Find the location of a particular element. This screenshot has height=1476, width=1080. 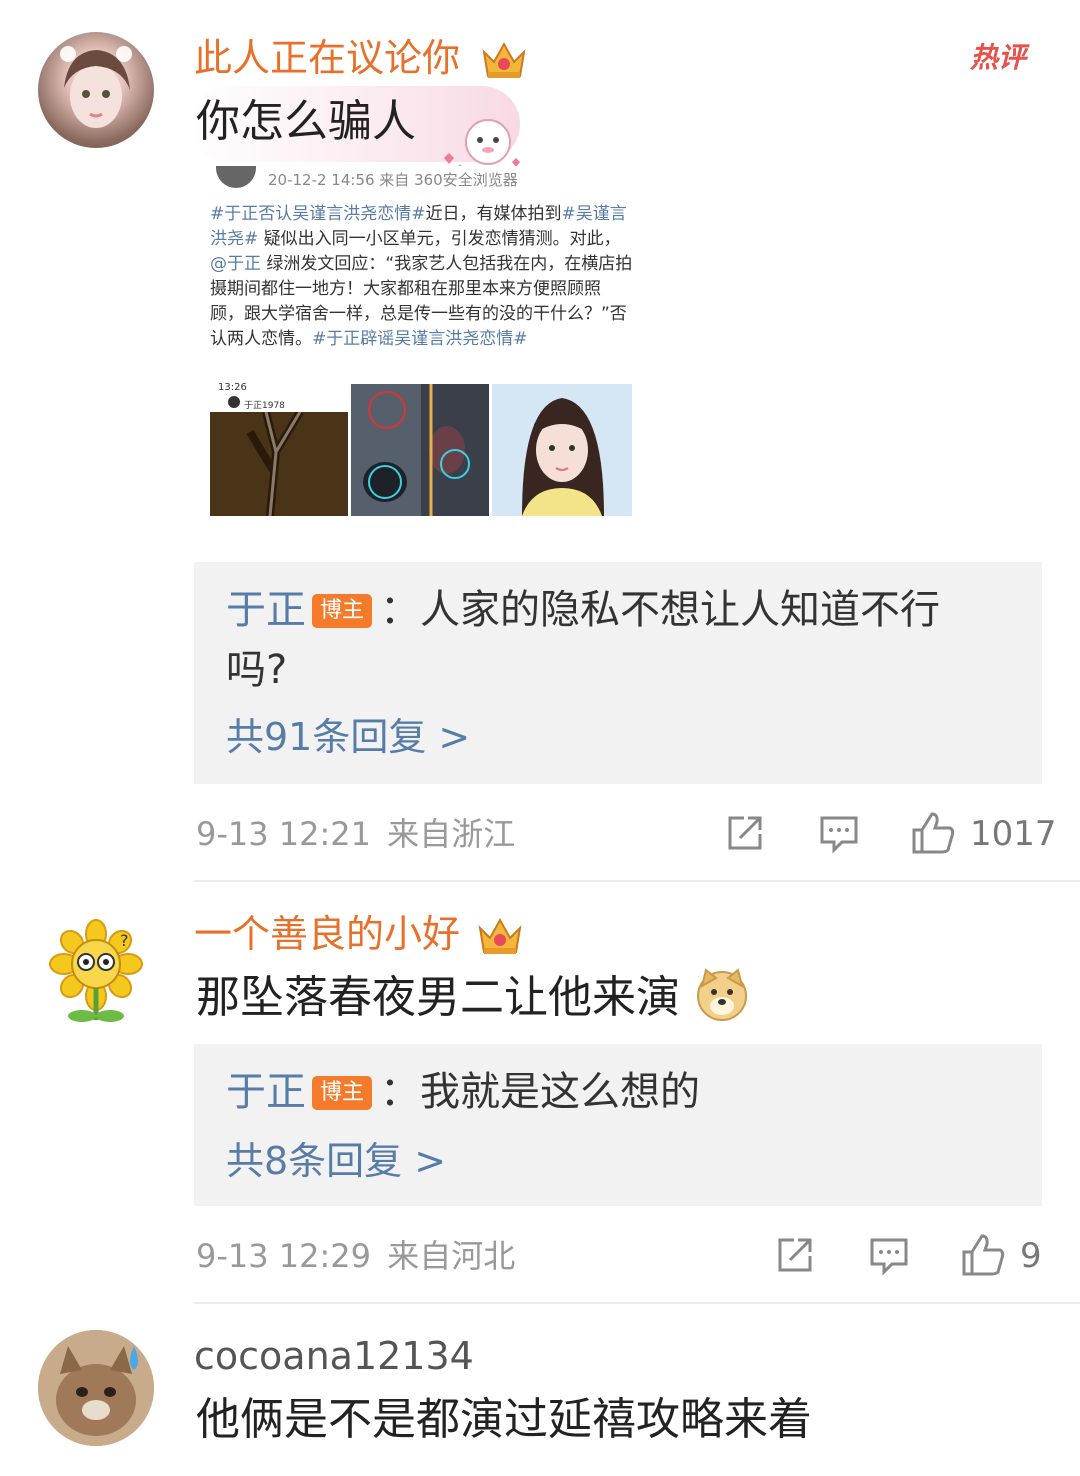

comment-location: 来自河北 is located at coordinates (451, 1256).